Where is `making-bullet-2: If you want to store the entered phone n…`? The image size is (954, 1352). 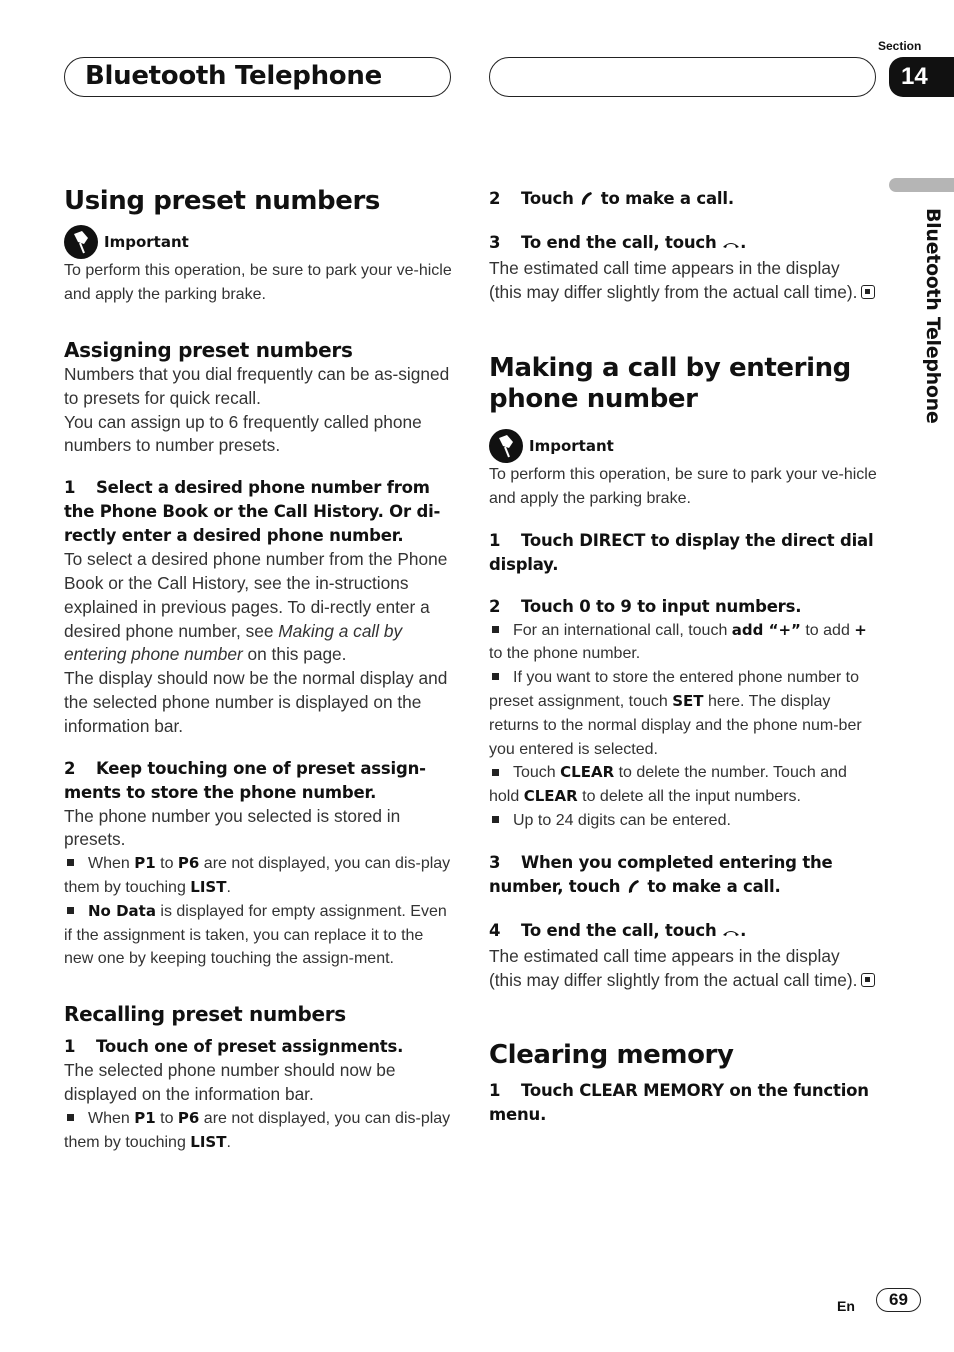 making-bullet-2: If you want to store the entered phone n… is located at coordinates (675, 713).